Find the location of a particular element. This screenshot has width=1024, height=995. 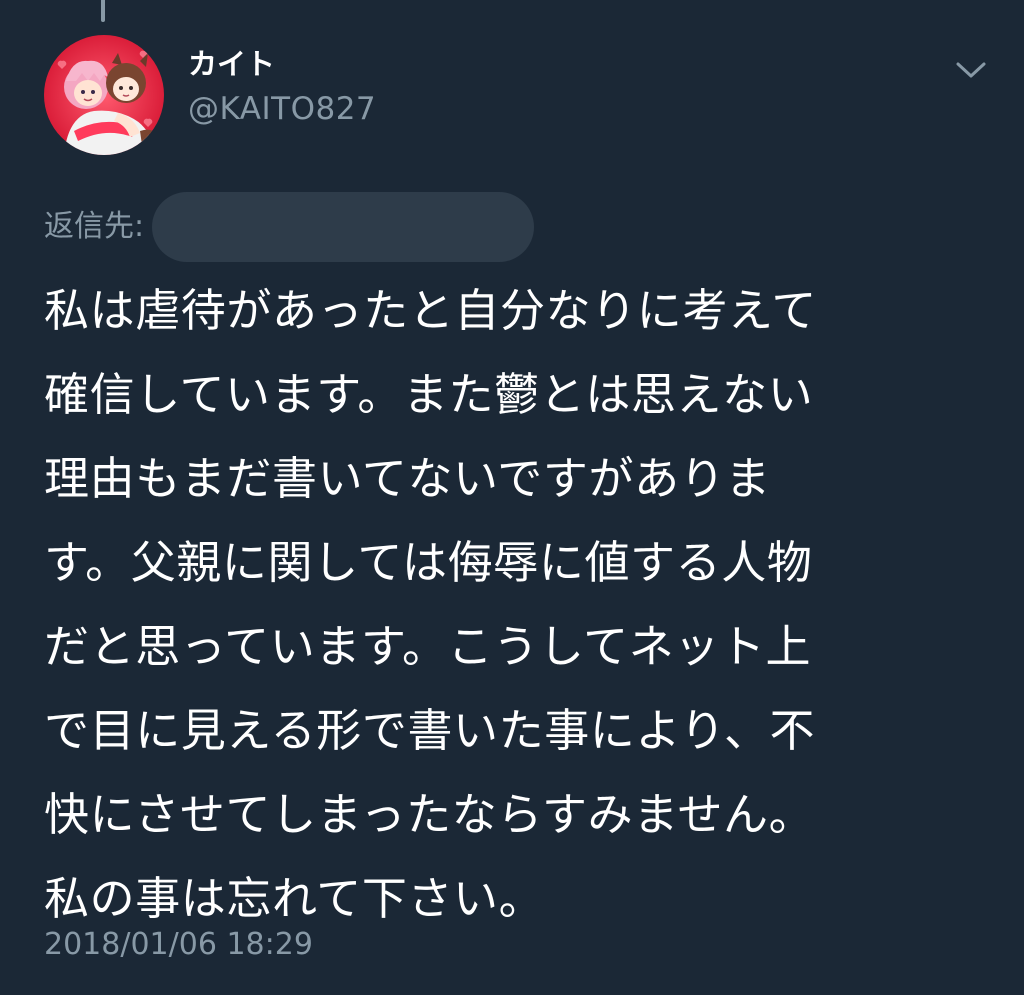

tweet-text-line: 確信しています。また鬱とは思えない is located at coordinates (429, 394).